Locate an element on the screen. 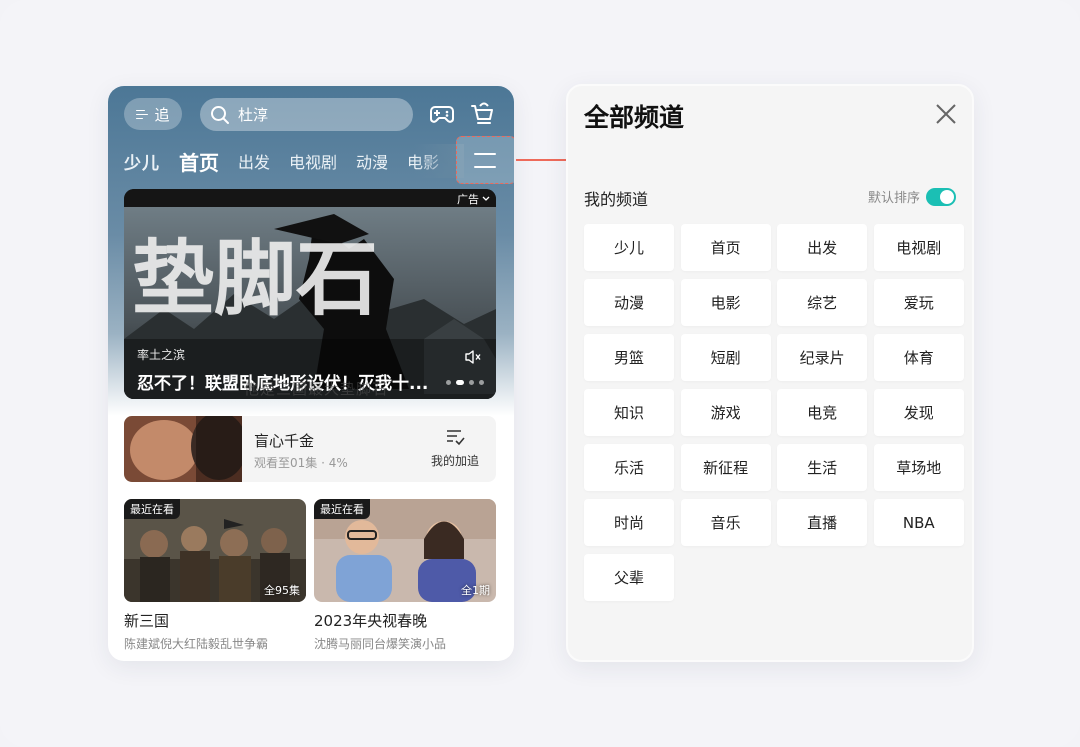 Image resolution: width=1080 pixels, height=747 pixels. channel-chip: 爱玩 is located at coordinates (918, 302).